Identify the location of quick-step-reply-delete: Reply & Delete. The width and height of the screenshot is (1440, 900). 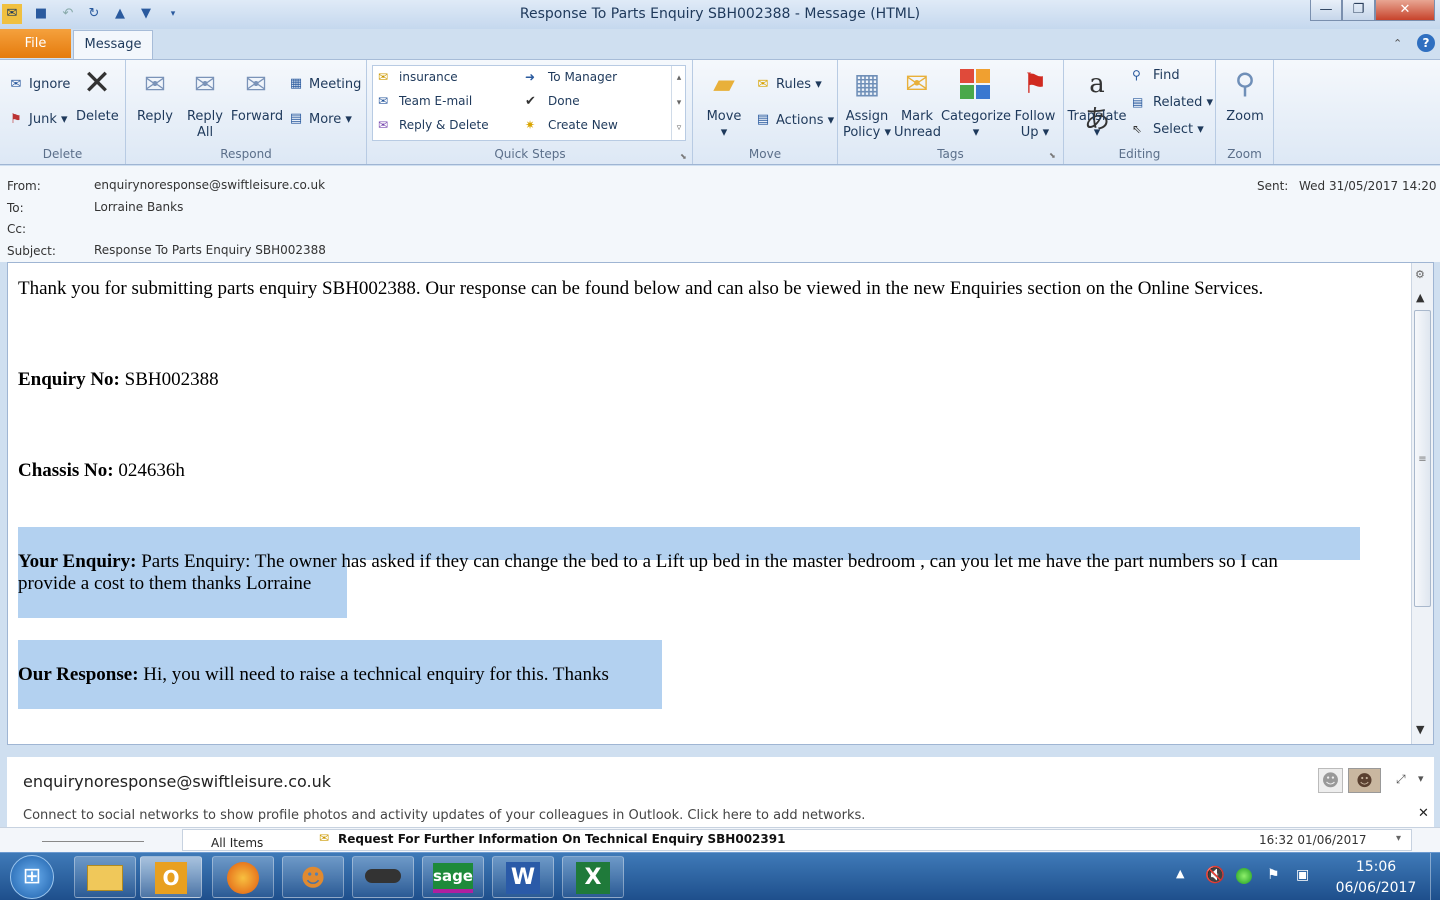
(444, 125).